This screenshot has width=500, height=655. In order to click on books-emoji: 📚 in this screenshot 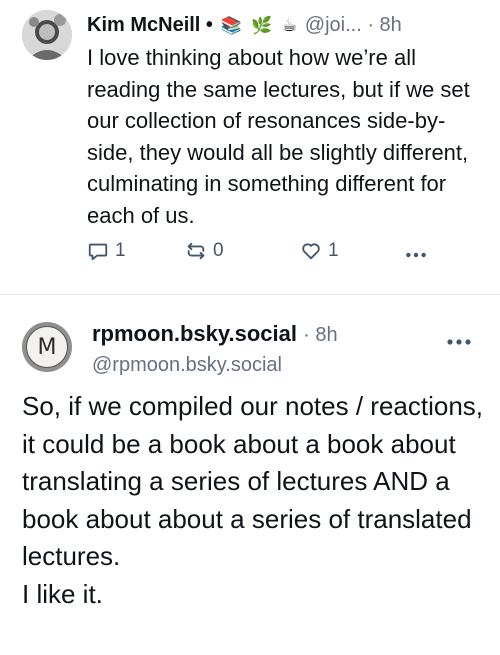, I will do `click(231, 26)`.